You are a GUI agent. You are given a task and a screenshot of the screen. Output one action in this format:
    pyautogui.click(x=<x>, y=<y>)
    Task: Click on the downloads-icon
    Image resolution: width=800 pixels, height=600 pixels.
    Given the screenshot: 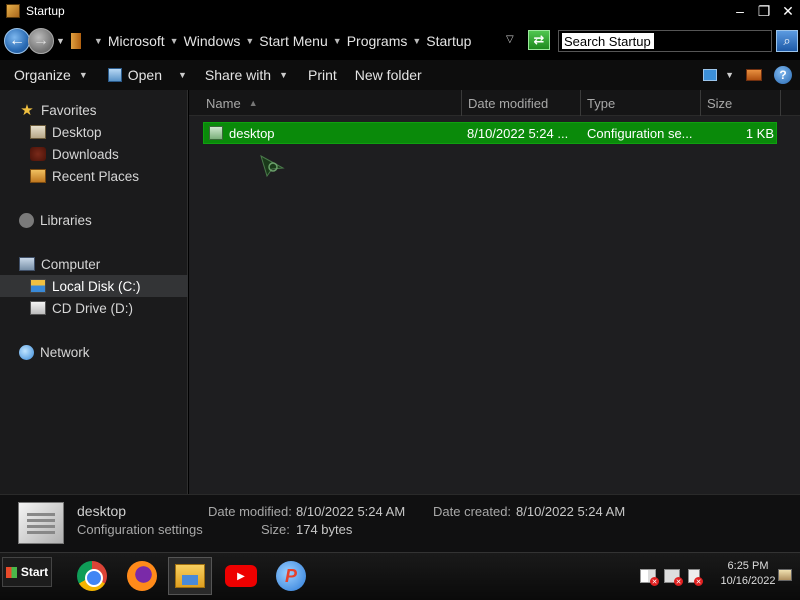 What is the action you would take?
    pyautogui.click(x=38, y=154)
    